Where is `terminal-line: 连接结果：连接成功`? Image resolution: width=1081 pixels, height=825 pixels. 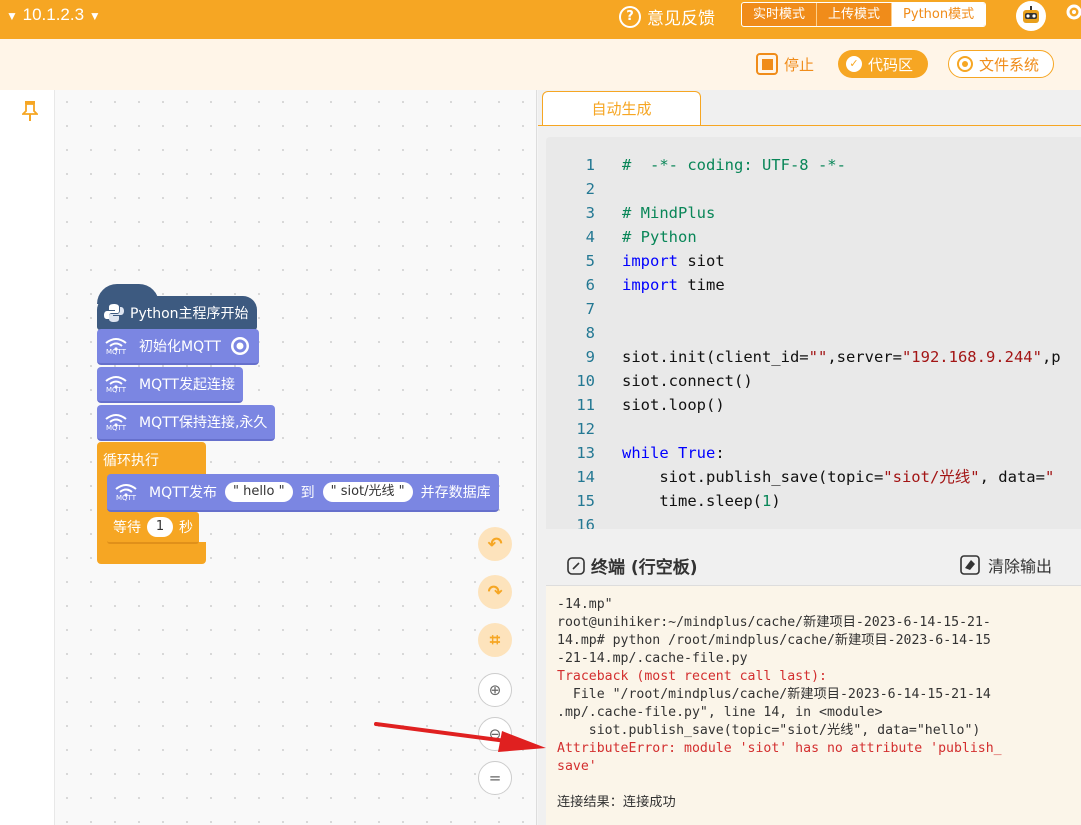
terminal-line: 连接结果：连接成功 is located at coordinates (616, 802).